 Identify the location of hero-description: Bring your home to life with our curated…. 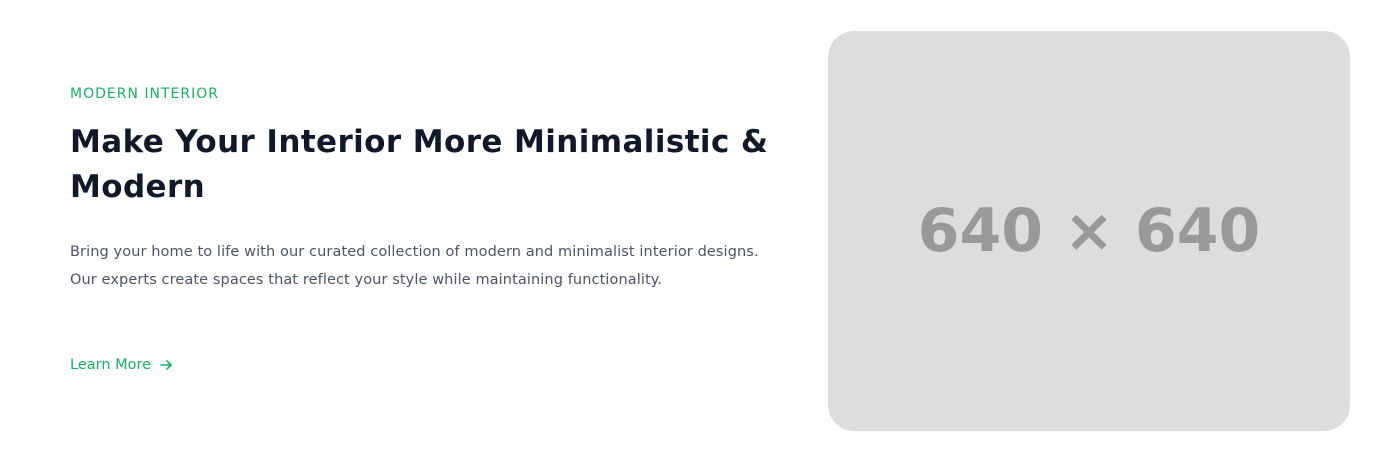
(414, 266).